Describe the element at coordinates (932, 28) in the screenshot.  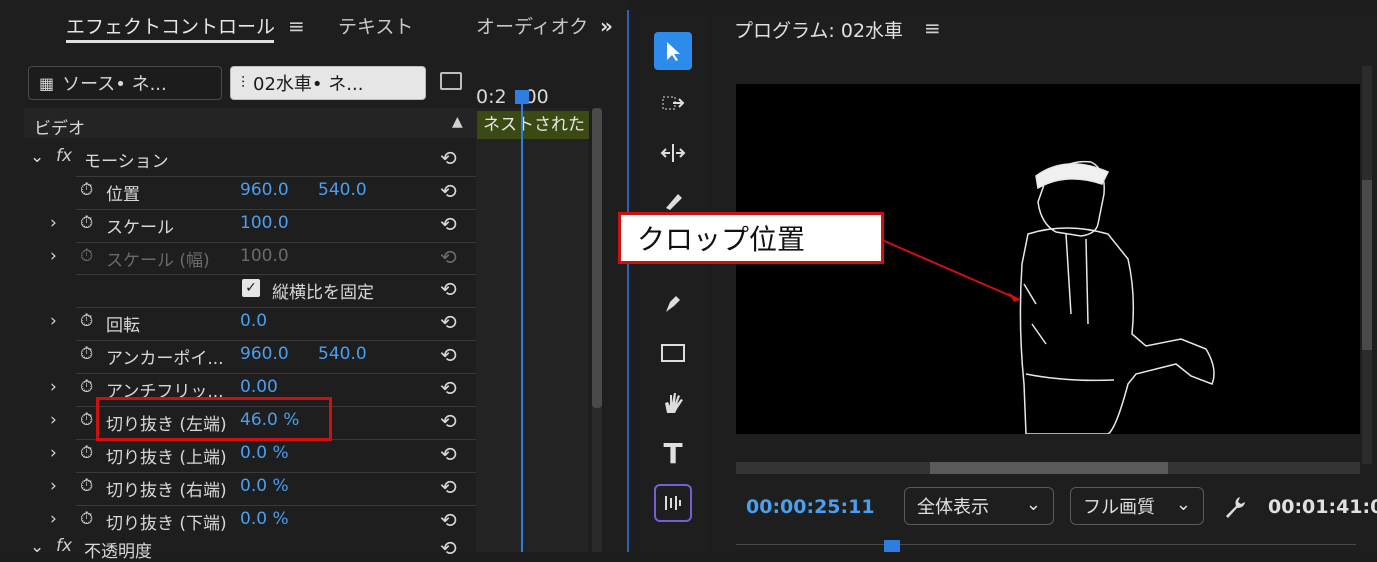
I see `program-menu-icon: ≡` at that location.